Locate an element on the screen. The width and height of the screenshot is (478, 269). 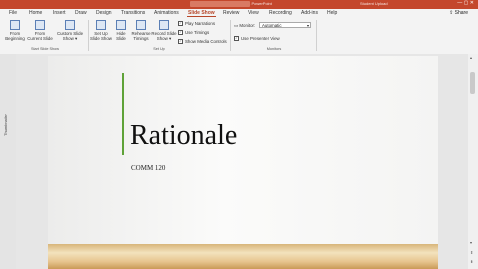
monitor-select: Automatic ▾ is located at coordinates (285, 25).